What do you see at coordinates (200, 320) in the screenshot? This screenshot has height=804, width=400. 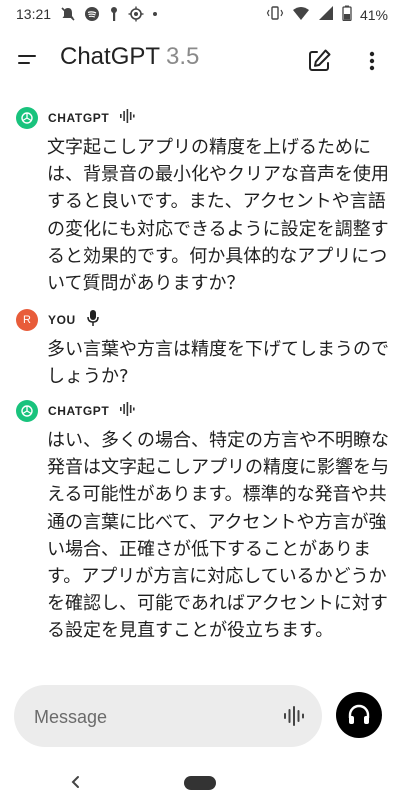 I see `message-header: R YOU` at bounding box center [200, 320].